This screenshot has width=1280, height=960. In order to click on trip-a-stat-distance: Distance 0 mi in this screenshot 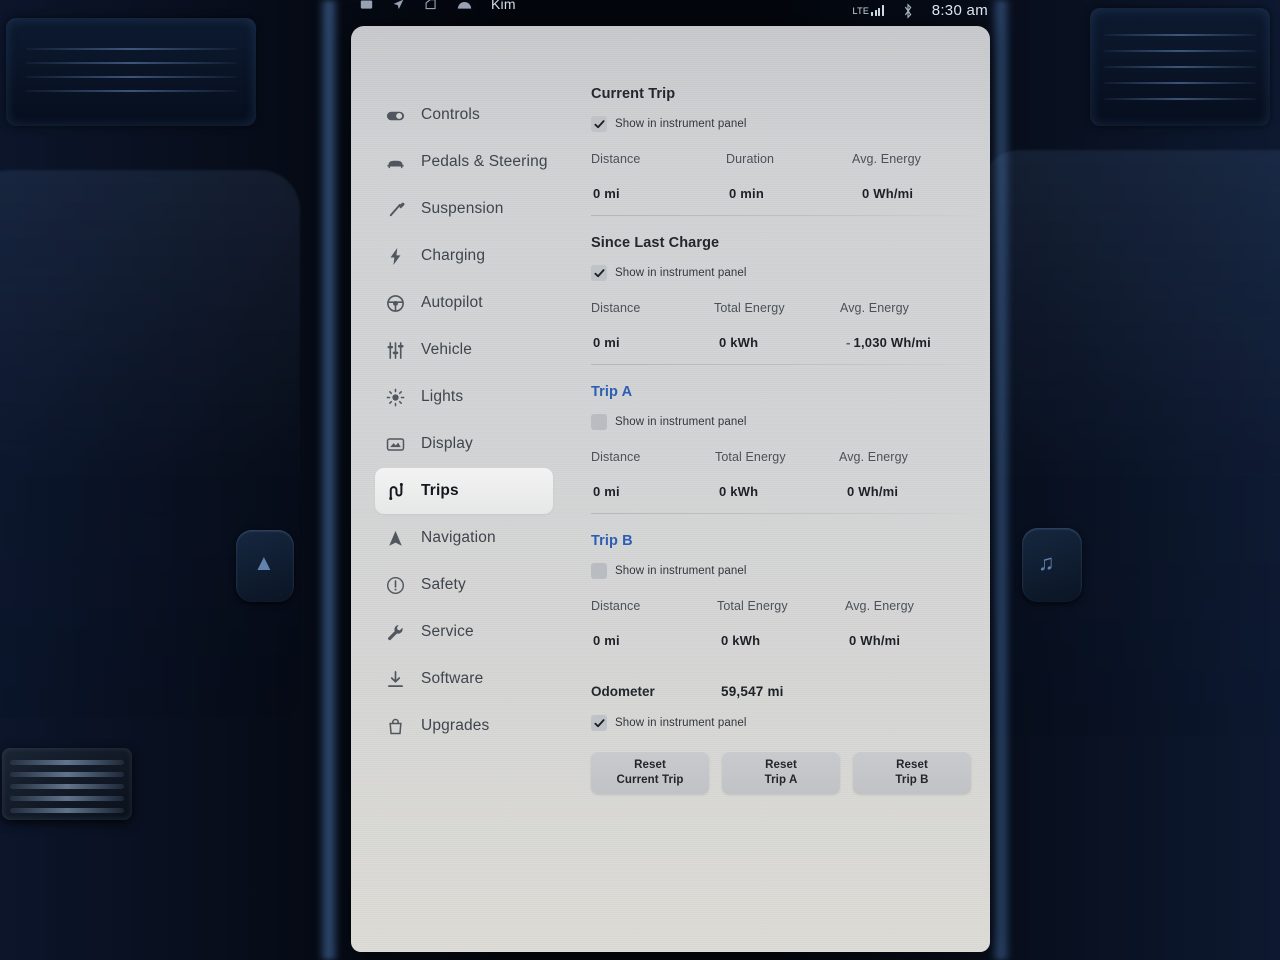, I will do `click(653, 474)`.